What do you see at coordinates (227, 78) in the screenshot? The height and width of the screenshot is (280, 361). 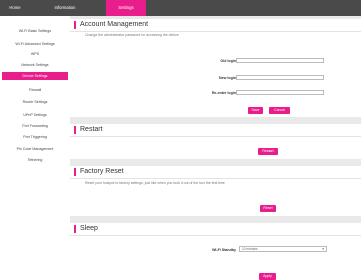 I see `new-login-label: New login` at bounding box center [227, 78].